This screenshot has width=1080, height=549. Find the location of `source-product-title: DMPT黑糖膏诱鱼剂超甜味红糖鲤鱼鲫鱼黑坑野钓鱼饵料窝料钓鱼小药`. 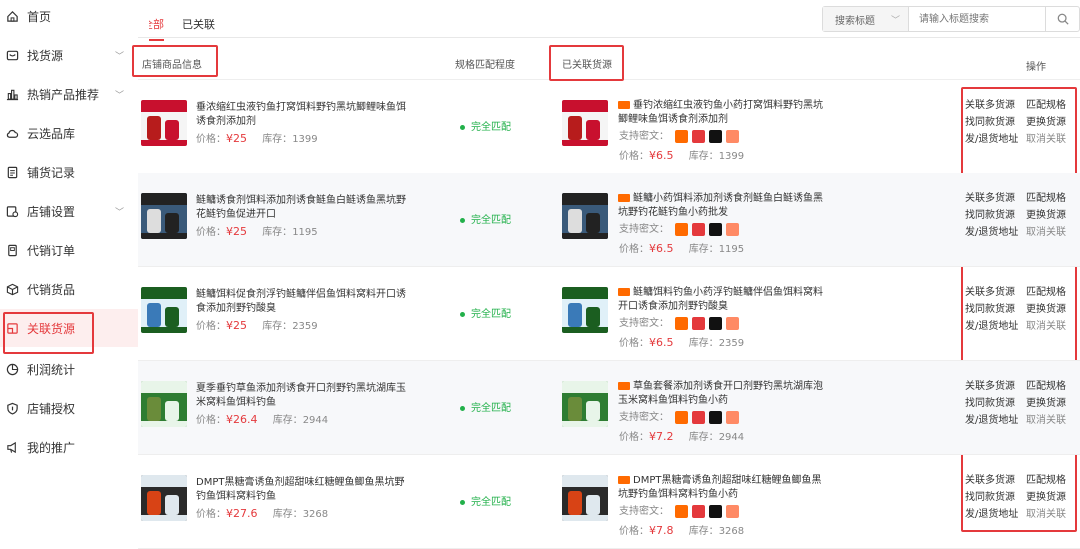

source-product-title: DMPT黑糖膏诱鱼剂超甜味红糖鲤鱼鲫鱼黑坑野钓鱼饵料窝料钓鱼小药 is located at coordinates (724, 488).